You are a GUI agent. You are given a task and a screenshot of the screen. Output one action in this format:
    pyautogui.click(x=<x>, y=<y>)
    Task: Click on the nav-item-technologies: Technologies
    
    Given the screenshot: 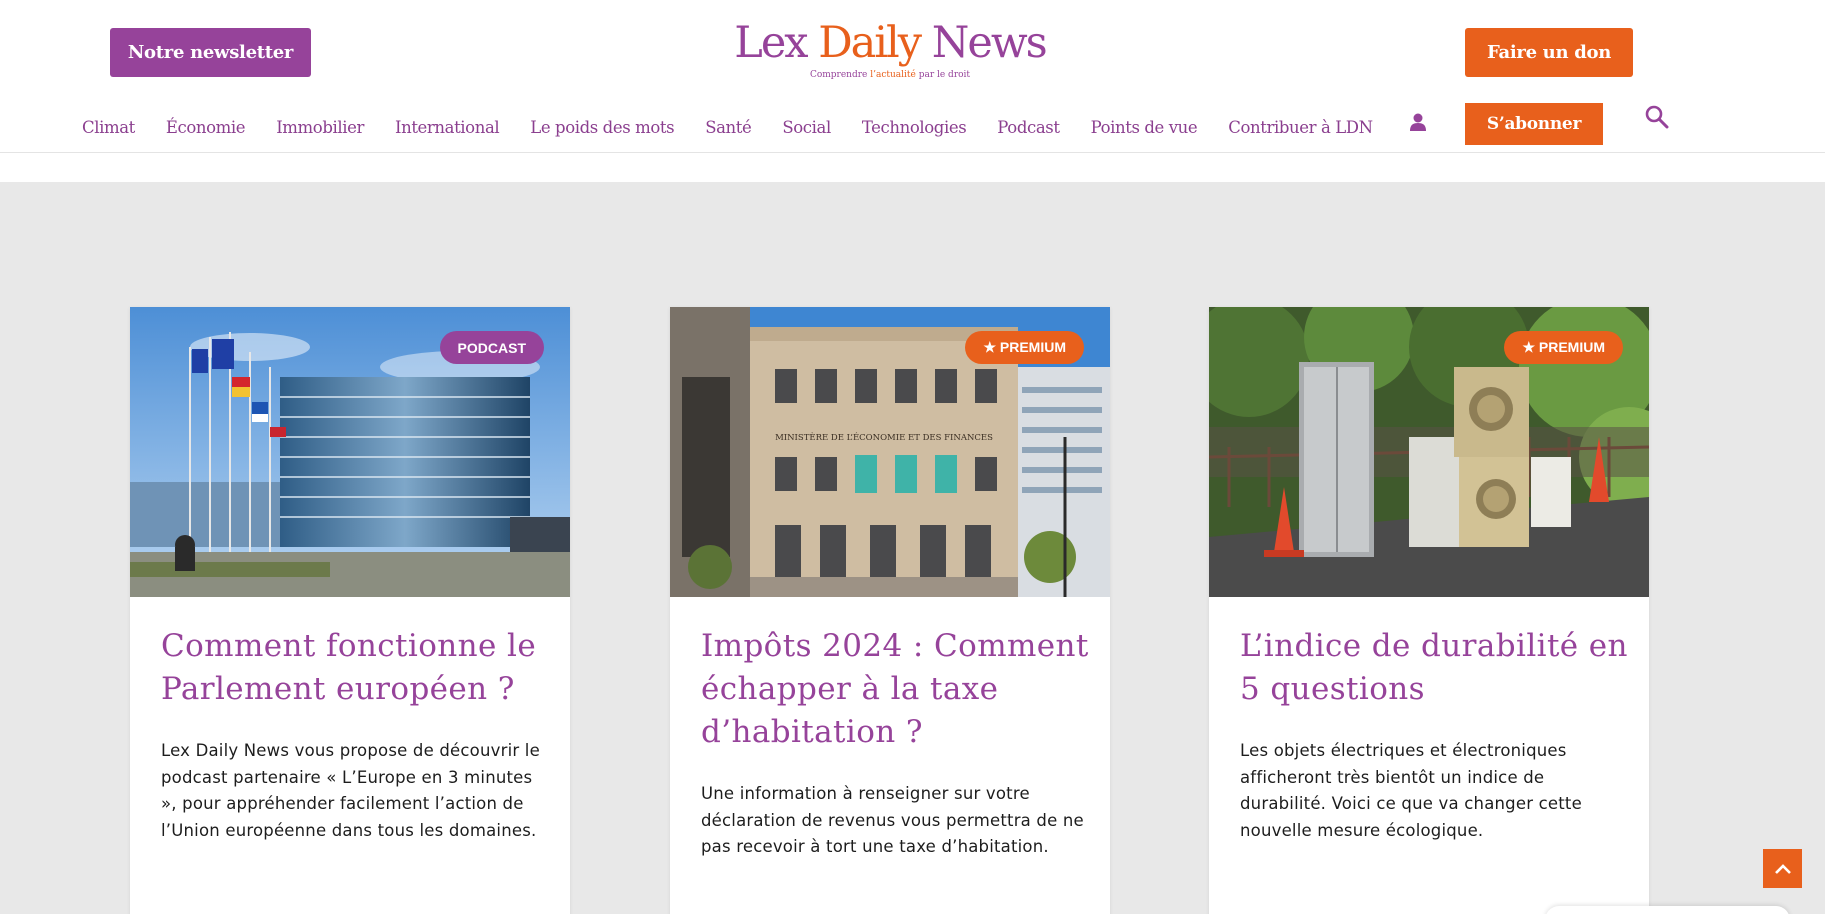 What is the action you would take?
    pyautogui.click(x=914, y=127)
    